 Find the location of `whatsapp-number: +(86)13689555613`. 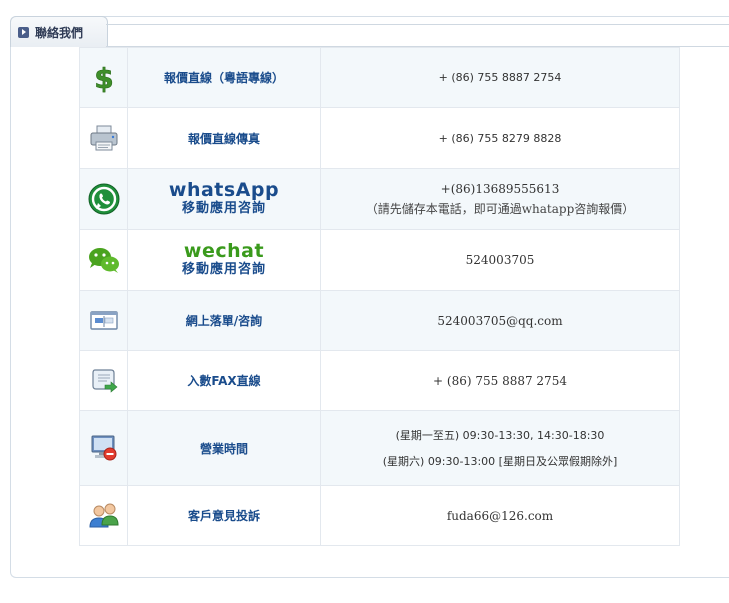

whatsapp-number: +(86)13689555613 is located at coordinates (500, 188).